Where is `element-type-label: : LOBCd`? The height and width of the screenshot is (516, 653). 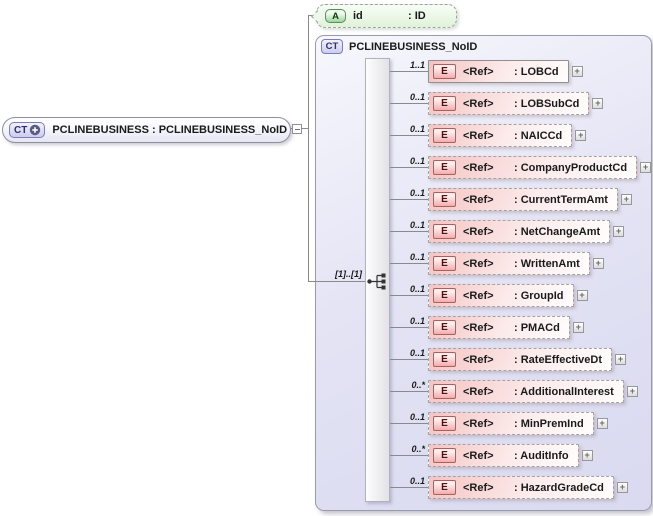 element-type-label: : LOBCd is located at coordinates (536, 71).